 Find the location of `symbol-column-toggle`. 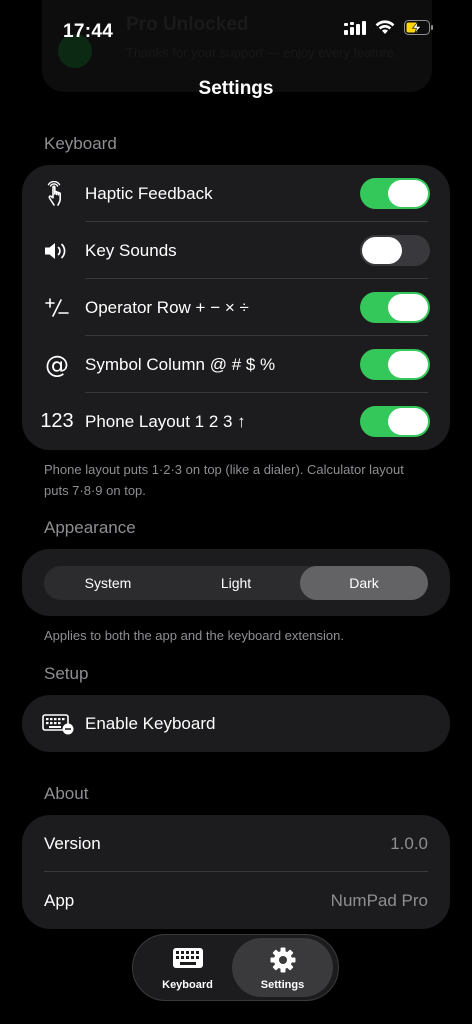

symbol-column-toggle is located at coordinates (395, 364).